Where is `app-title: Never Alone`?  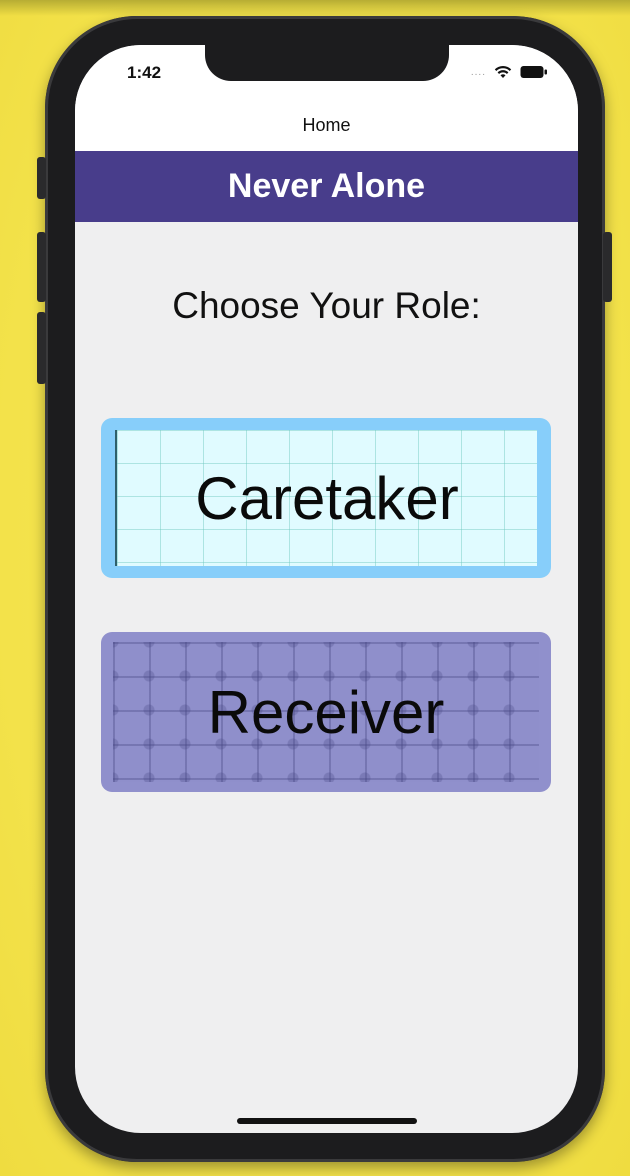 app-title: Never Alone is located at coordinates (326, 186).